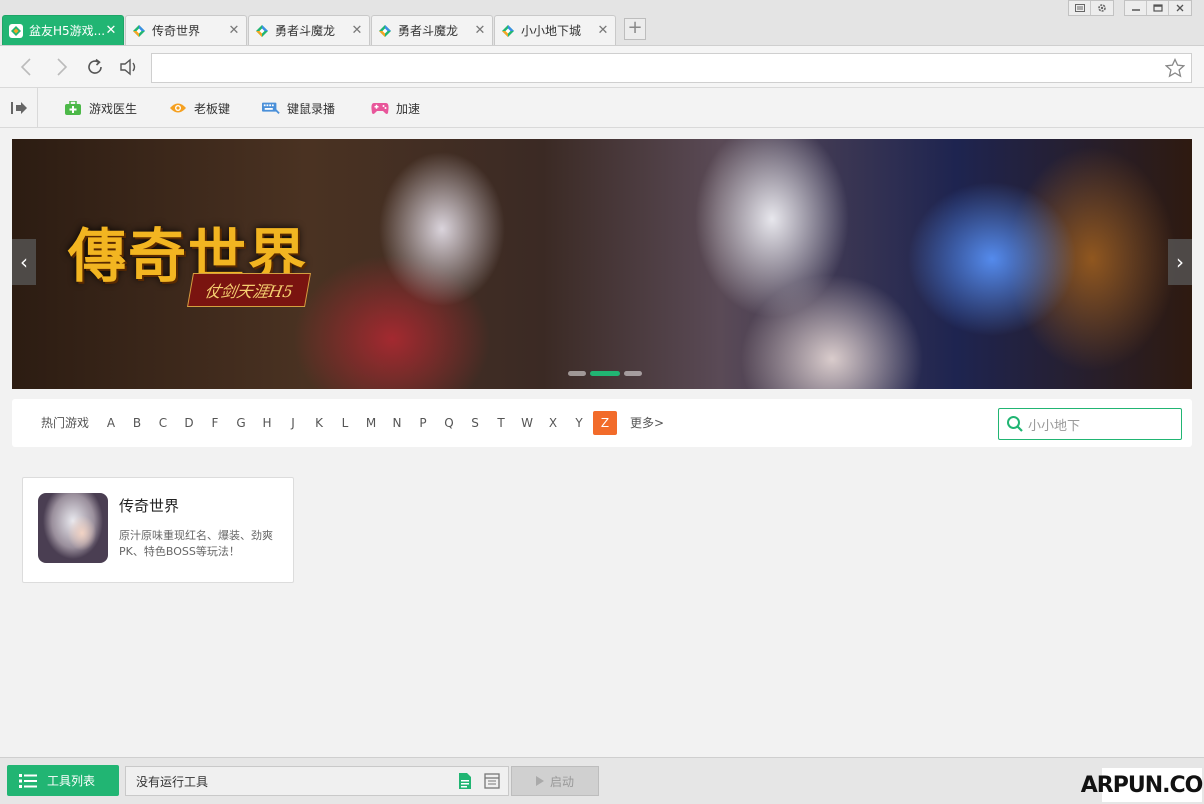  I want to click on arrow-right-icon, so click(62, 67).